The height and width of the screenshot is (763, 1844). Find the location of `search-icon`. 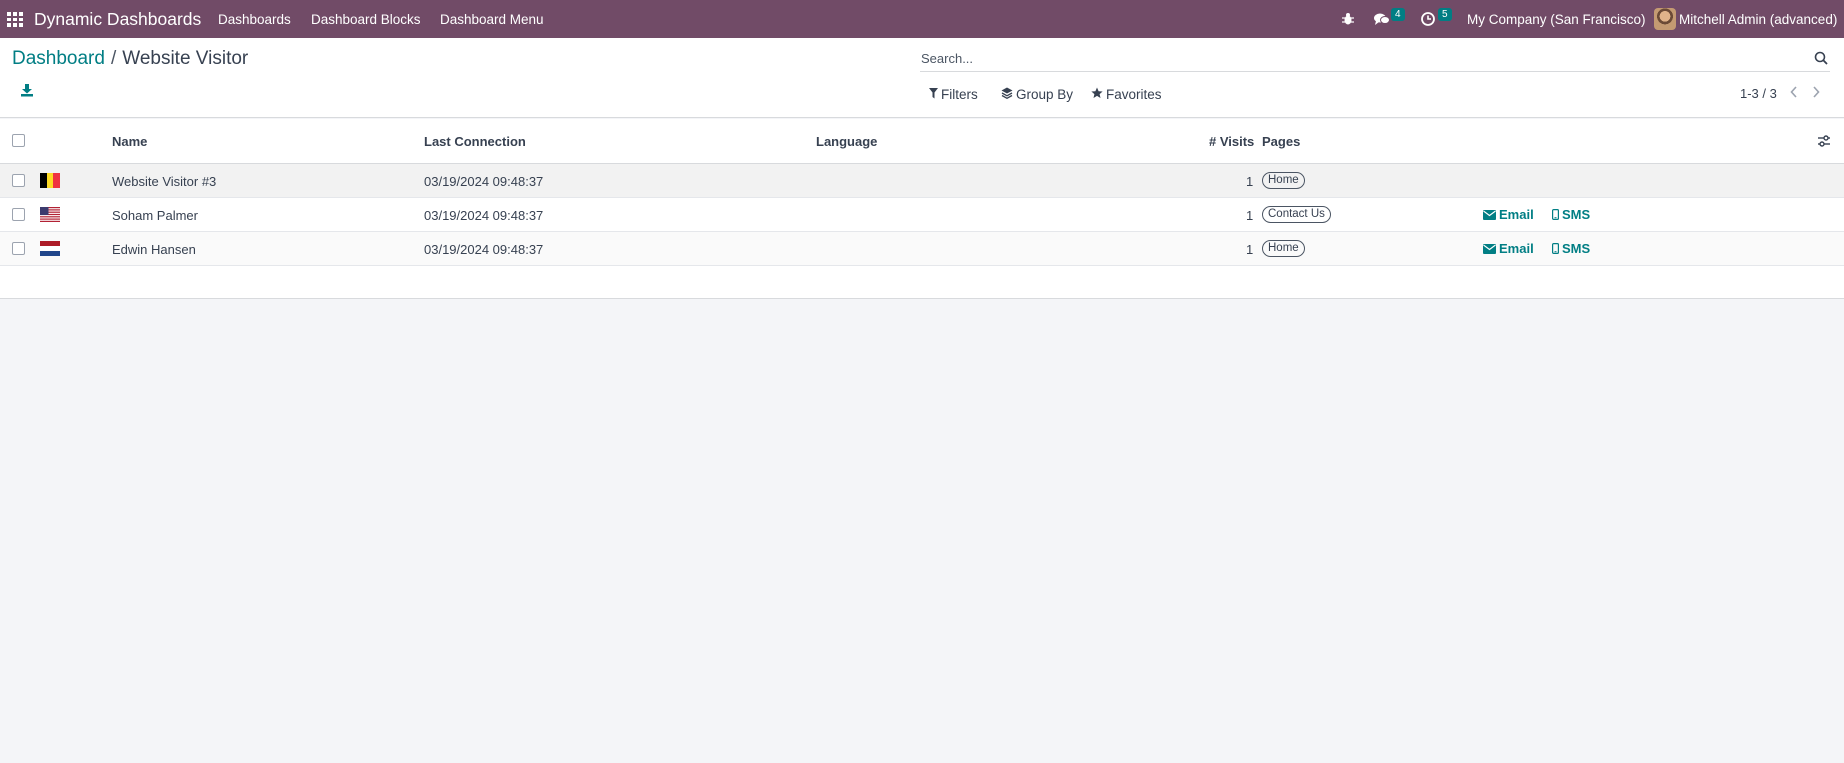

search-icon is located at coordinates (1821, 58).